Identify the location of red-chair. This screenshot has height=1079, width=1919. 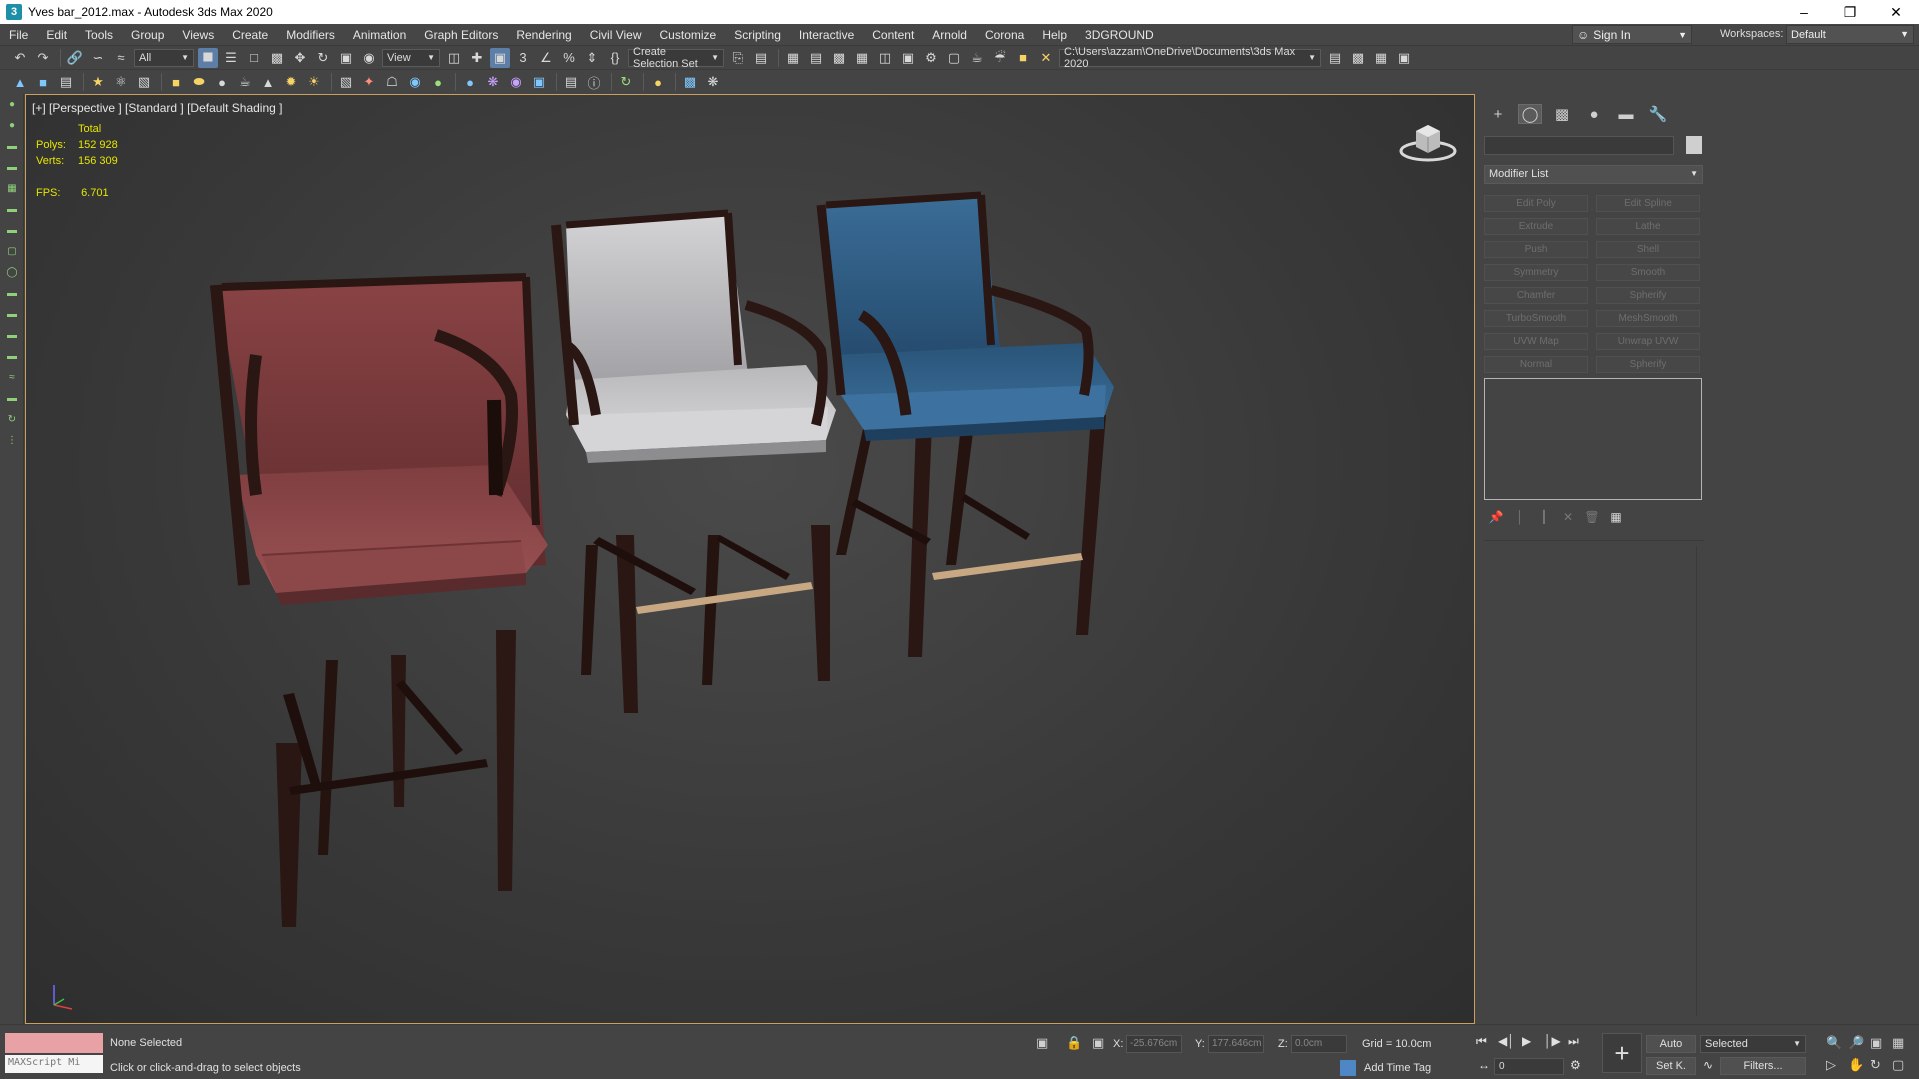
(379, 600).